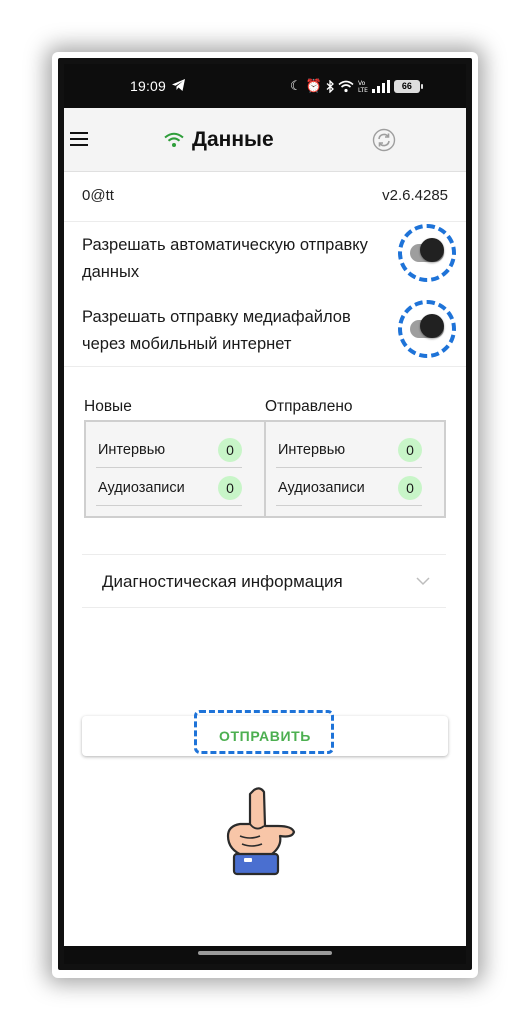 This screenshot has width=530, height=1028. What do you see at coordinates (169, 449) in the screenshot?
I see `stats-new-interviews-row: Интервью 0` at bounding box center [169, 449].